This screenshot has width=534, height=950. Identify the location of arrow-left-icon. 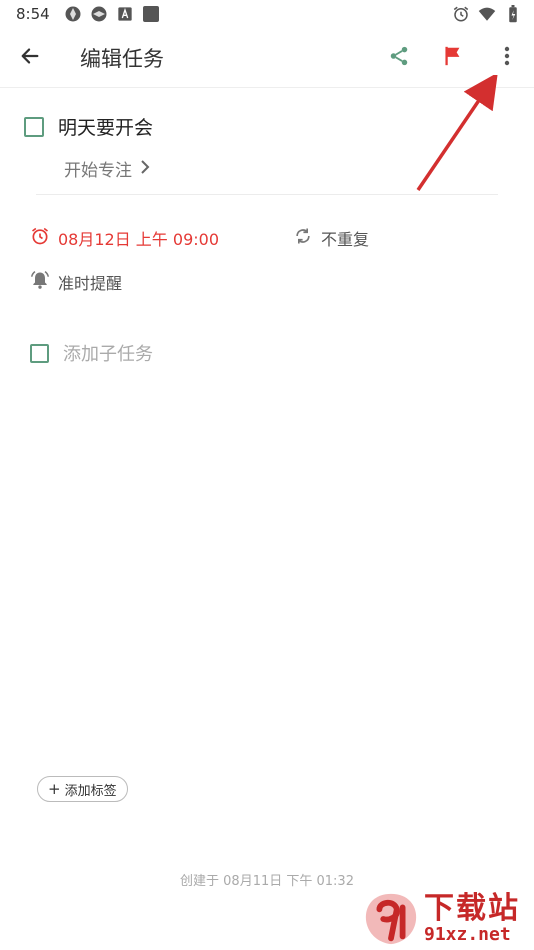
(30, 58).